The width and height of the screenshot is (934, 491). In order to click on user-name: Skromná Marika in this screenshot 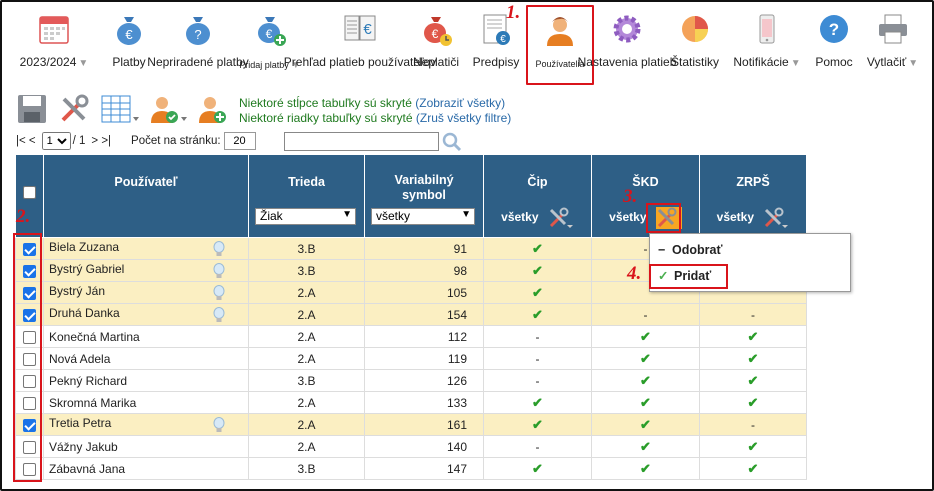, I will do `click(92, 403)`.